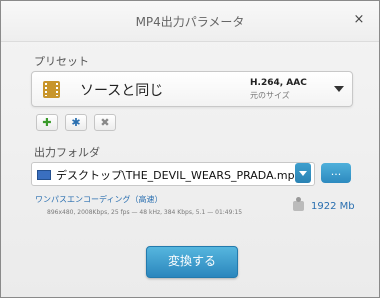 The image size is (380, 298). What do you see at coordinates (98, 199) in the screenshot?
I see `encoding-mode-link: ワンパスエンコーディング（高速）` at bounding box center [98, 199].